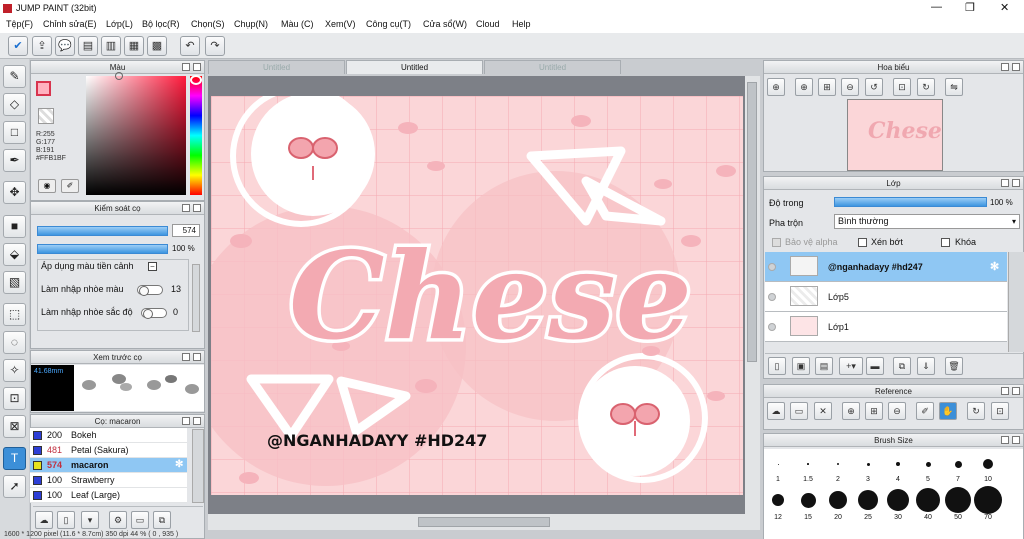  What do you see at coordinates (851, 366) in the screenshot?
I see `add-layer-menu-icon: +▾` at bounding box center [851, 366].